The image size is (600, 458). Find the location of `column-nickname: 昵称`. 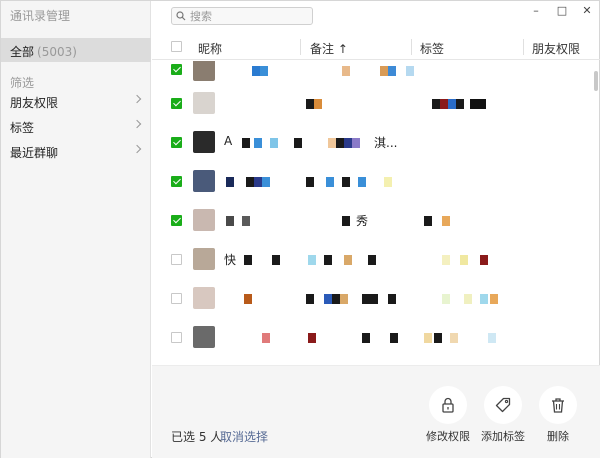

column-nickname: 昵称 is located at coordinates (210, 48).